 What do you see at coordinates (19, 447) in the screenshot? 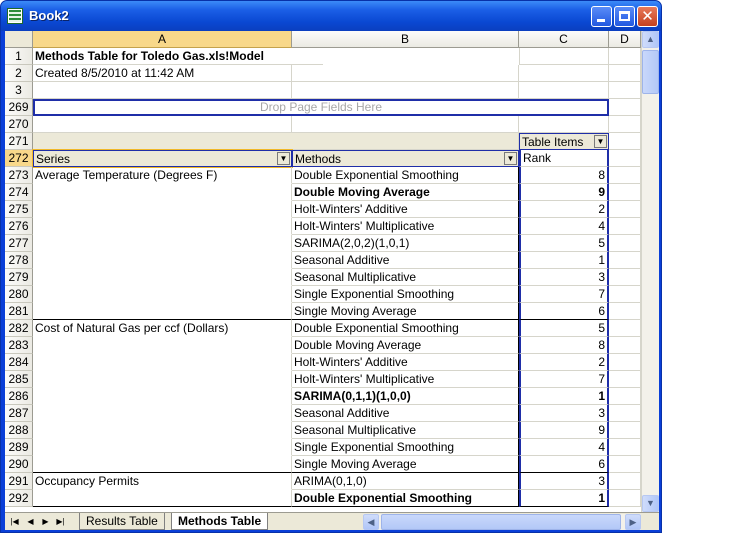
I see `row-header: 289` at bounding box center [19, 447].